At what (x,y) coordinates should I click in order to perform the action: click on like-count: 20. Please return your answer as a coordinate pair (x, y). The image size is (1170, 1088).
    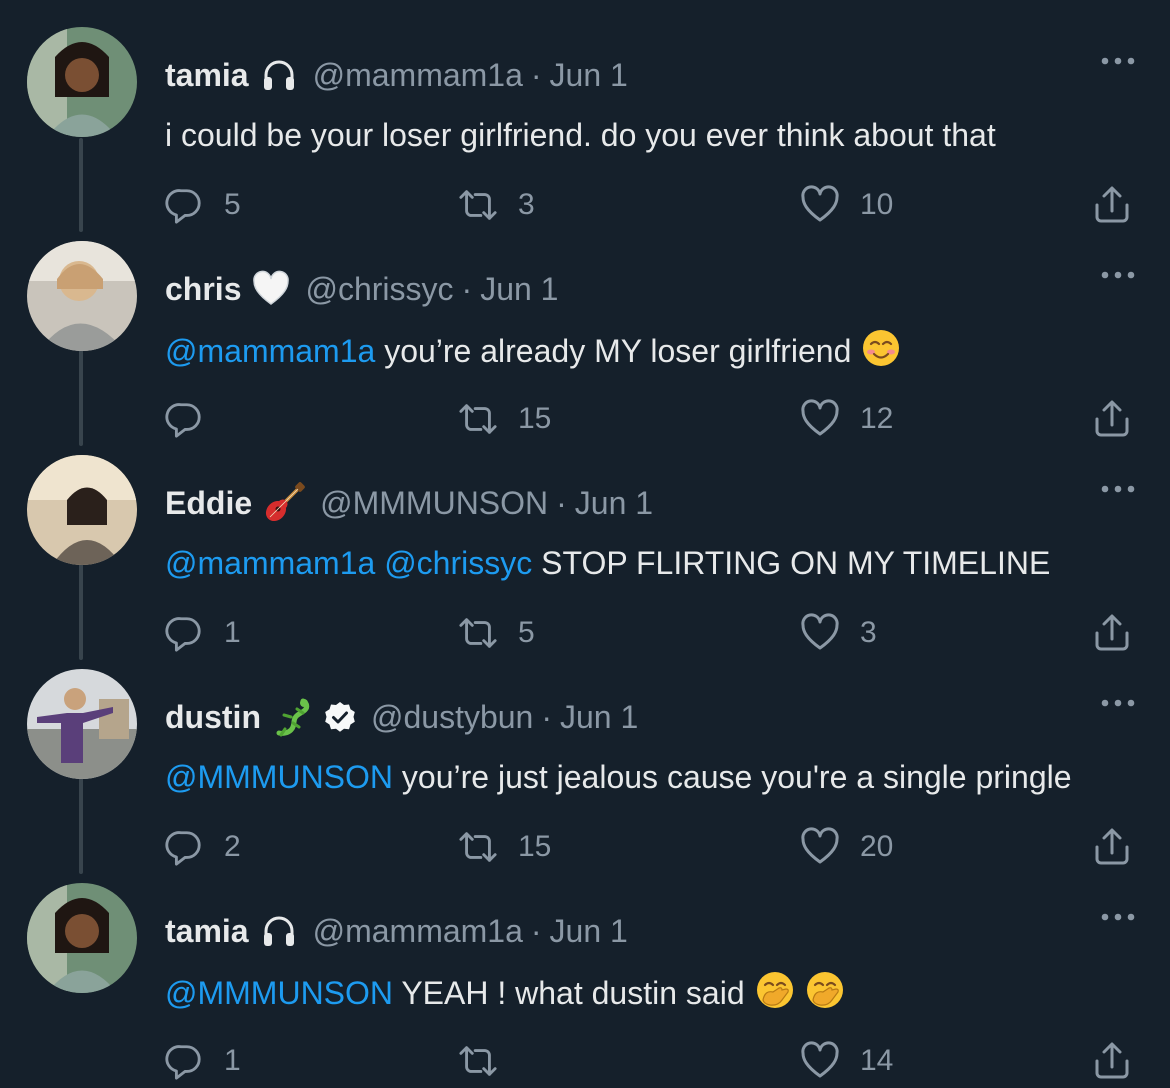
    Looking at the image, I should click on (877, 846).